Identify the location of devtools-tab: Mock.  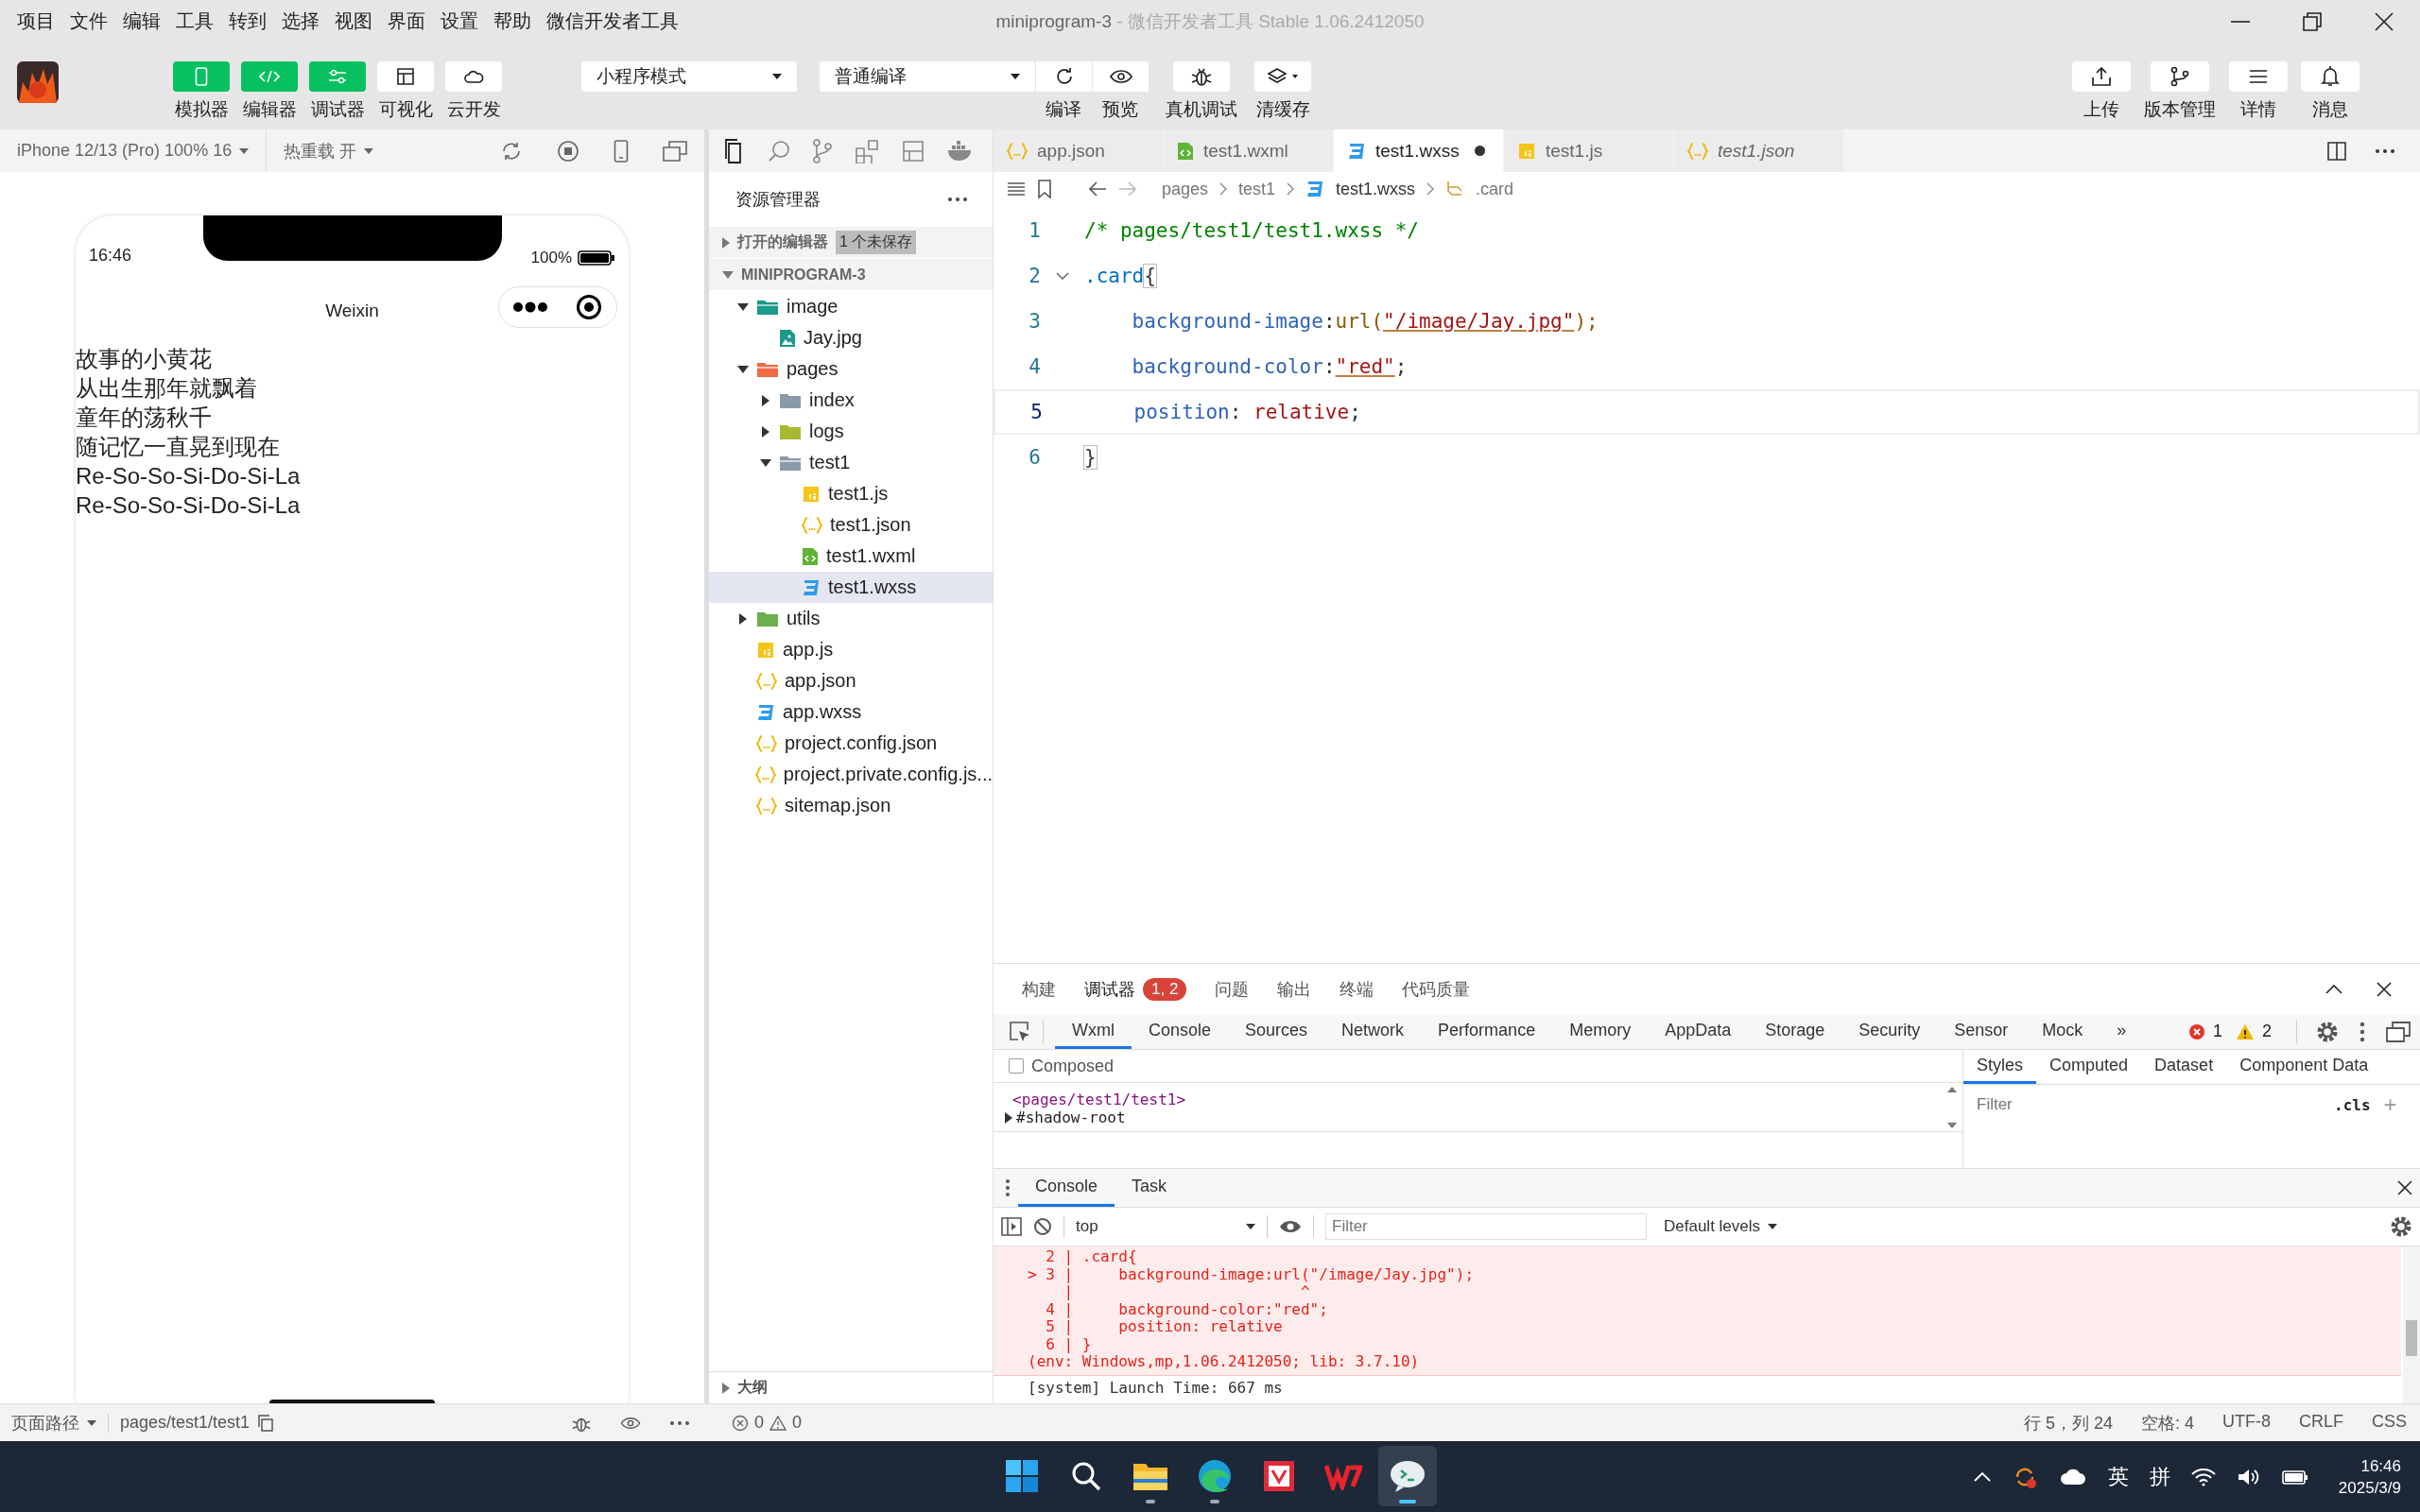
(2062, 1031).